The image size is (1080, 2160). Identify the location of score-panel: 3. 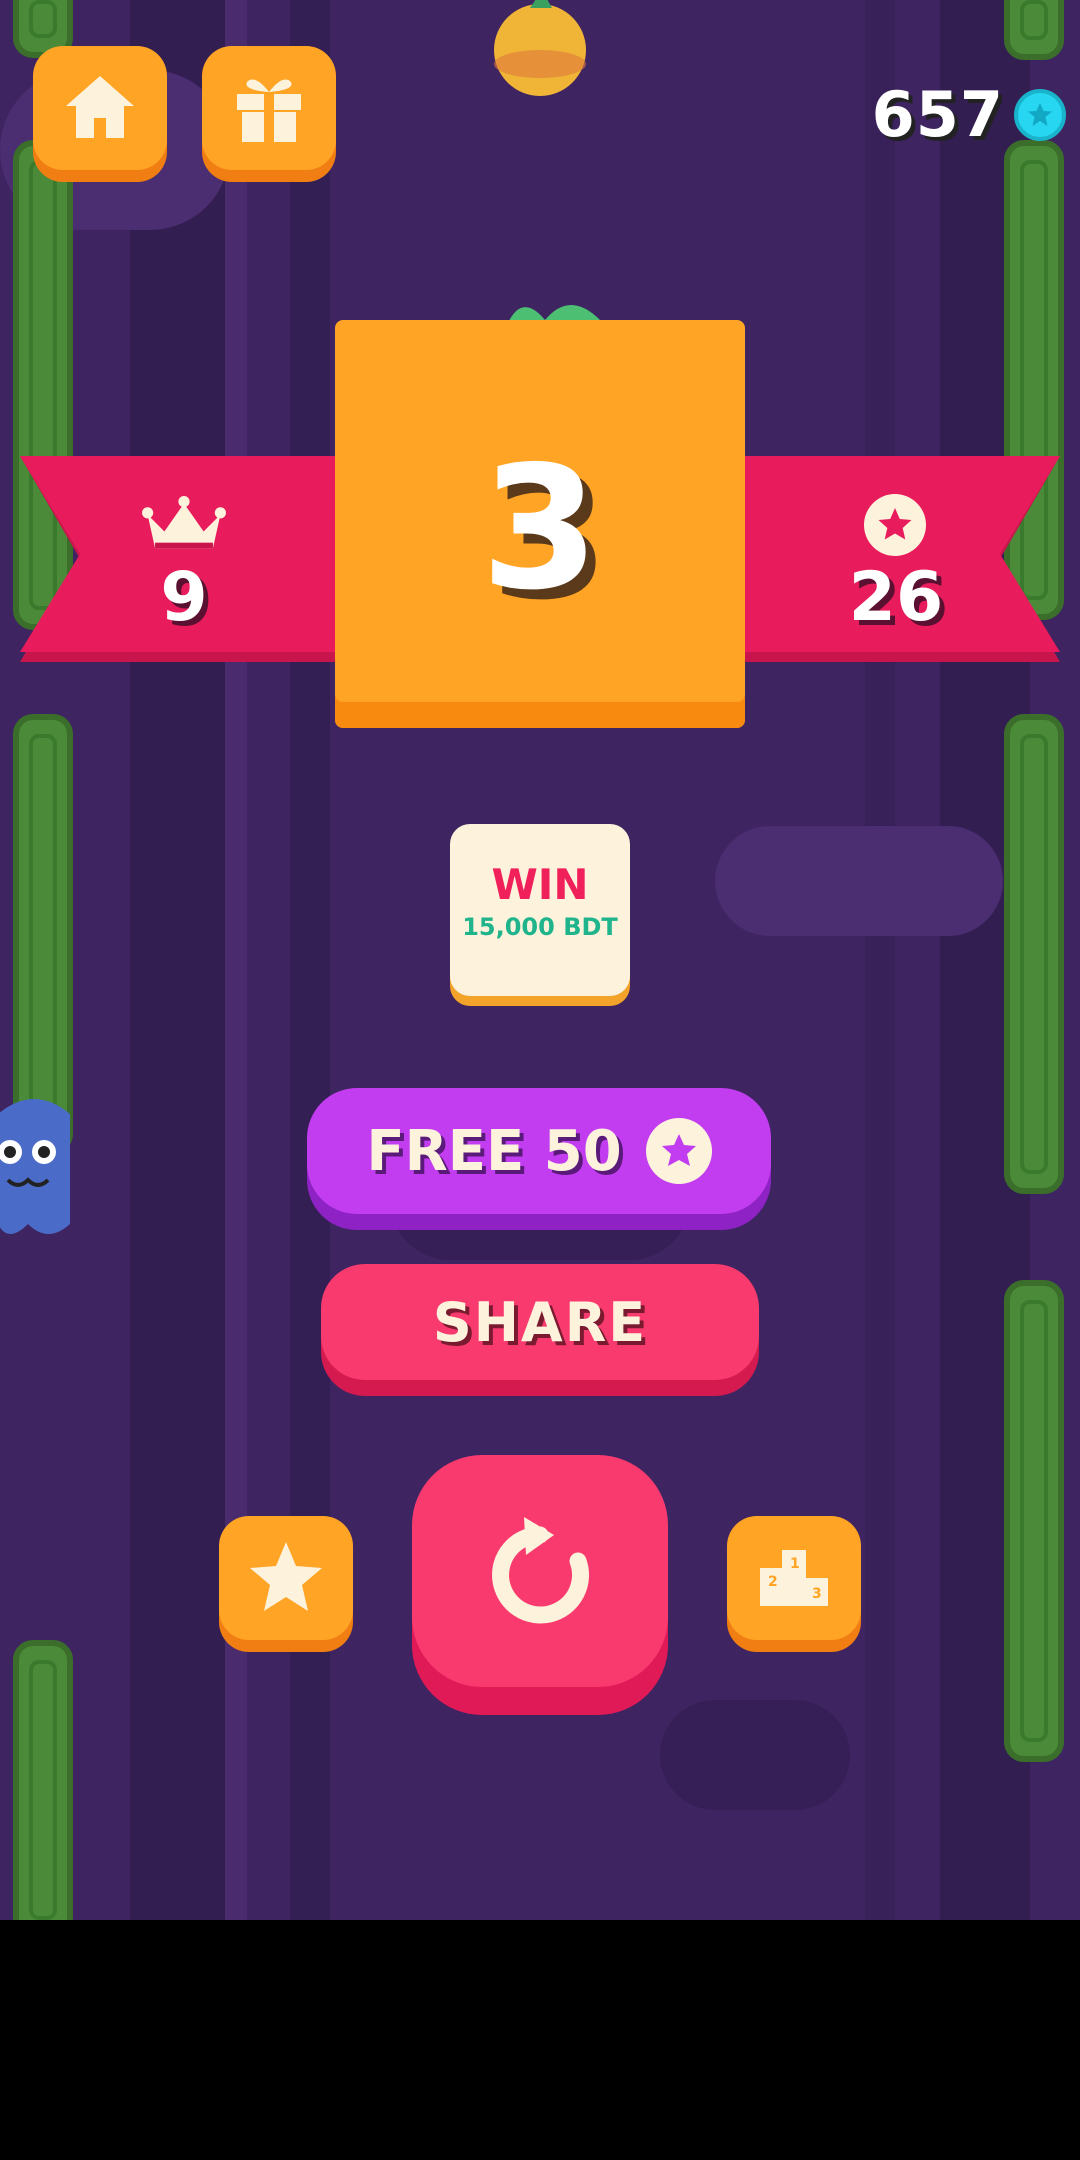
(540, 524).